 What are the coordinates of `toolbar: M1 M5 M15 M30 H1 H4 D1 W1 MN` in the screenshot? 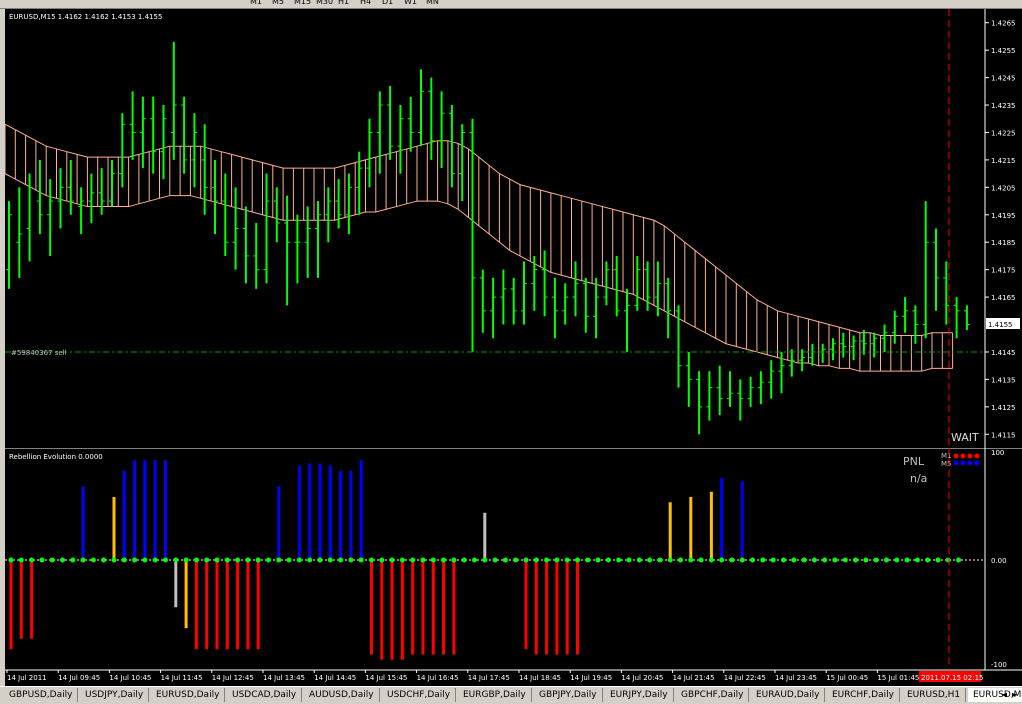 It's located at (511, 4).